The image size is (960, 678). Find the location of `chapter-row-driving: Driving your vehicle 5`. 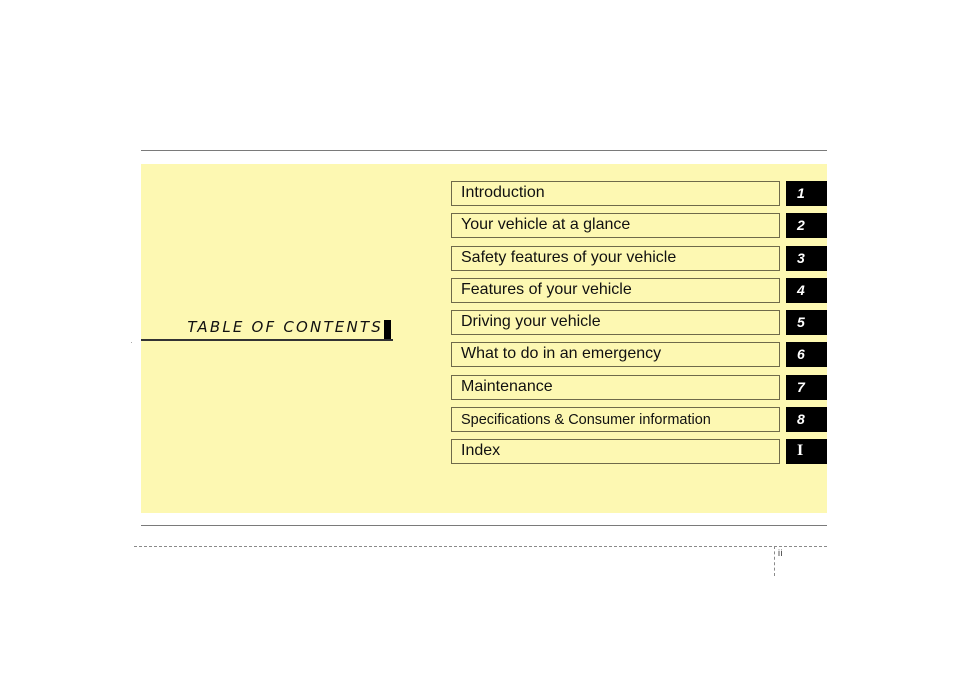

chapter-row-driving: Driving your vehicle 5 is located at coordinates (639, 322).